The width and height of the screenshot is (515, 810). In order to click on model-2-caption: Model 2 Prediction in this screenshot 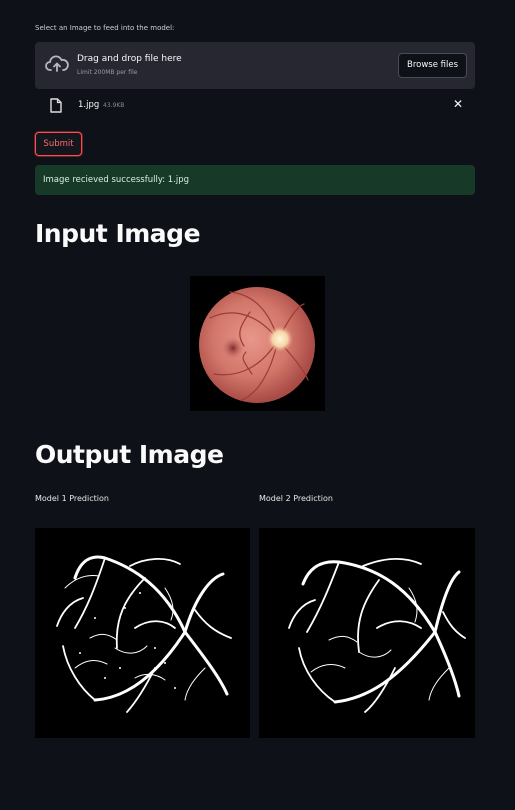, I will do `click(296, 498)`.